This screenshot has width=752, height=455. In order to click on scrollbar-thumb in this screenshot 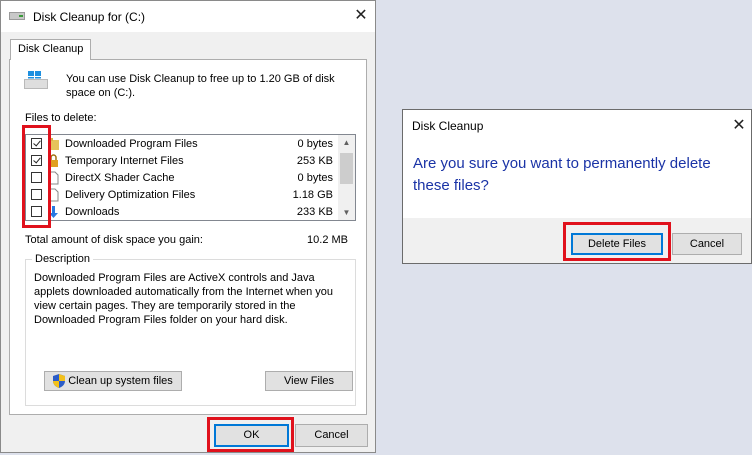, I will do `click(346, 168)`.